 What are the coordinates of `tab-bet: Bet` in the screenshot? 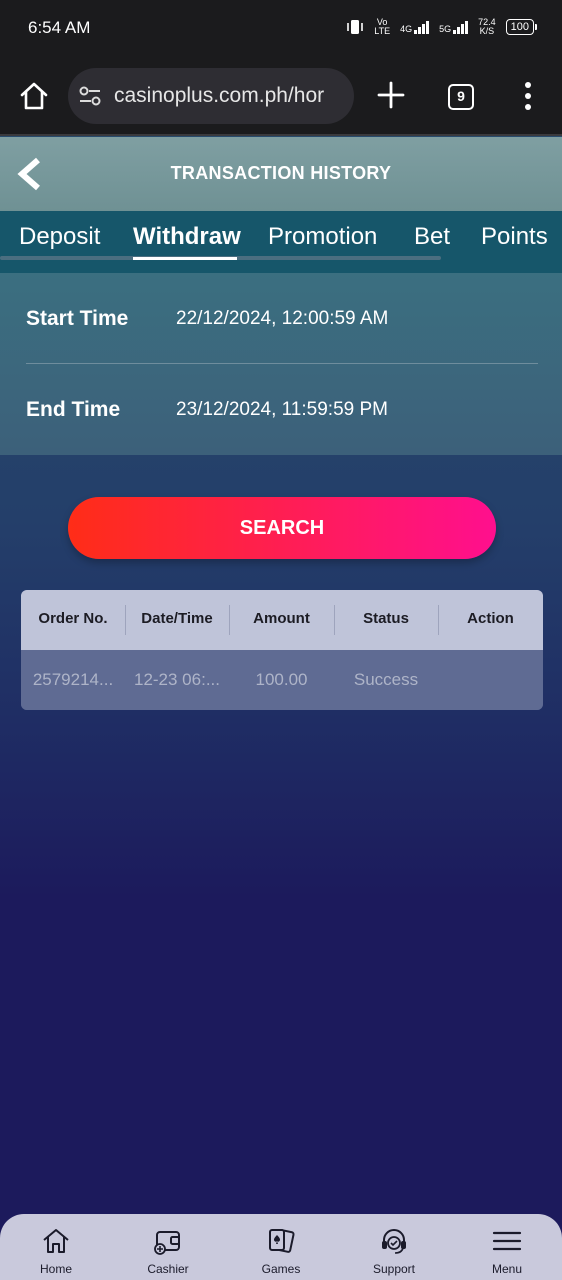 It's located at (432, 237).